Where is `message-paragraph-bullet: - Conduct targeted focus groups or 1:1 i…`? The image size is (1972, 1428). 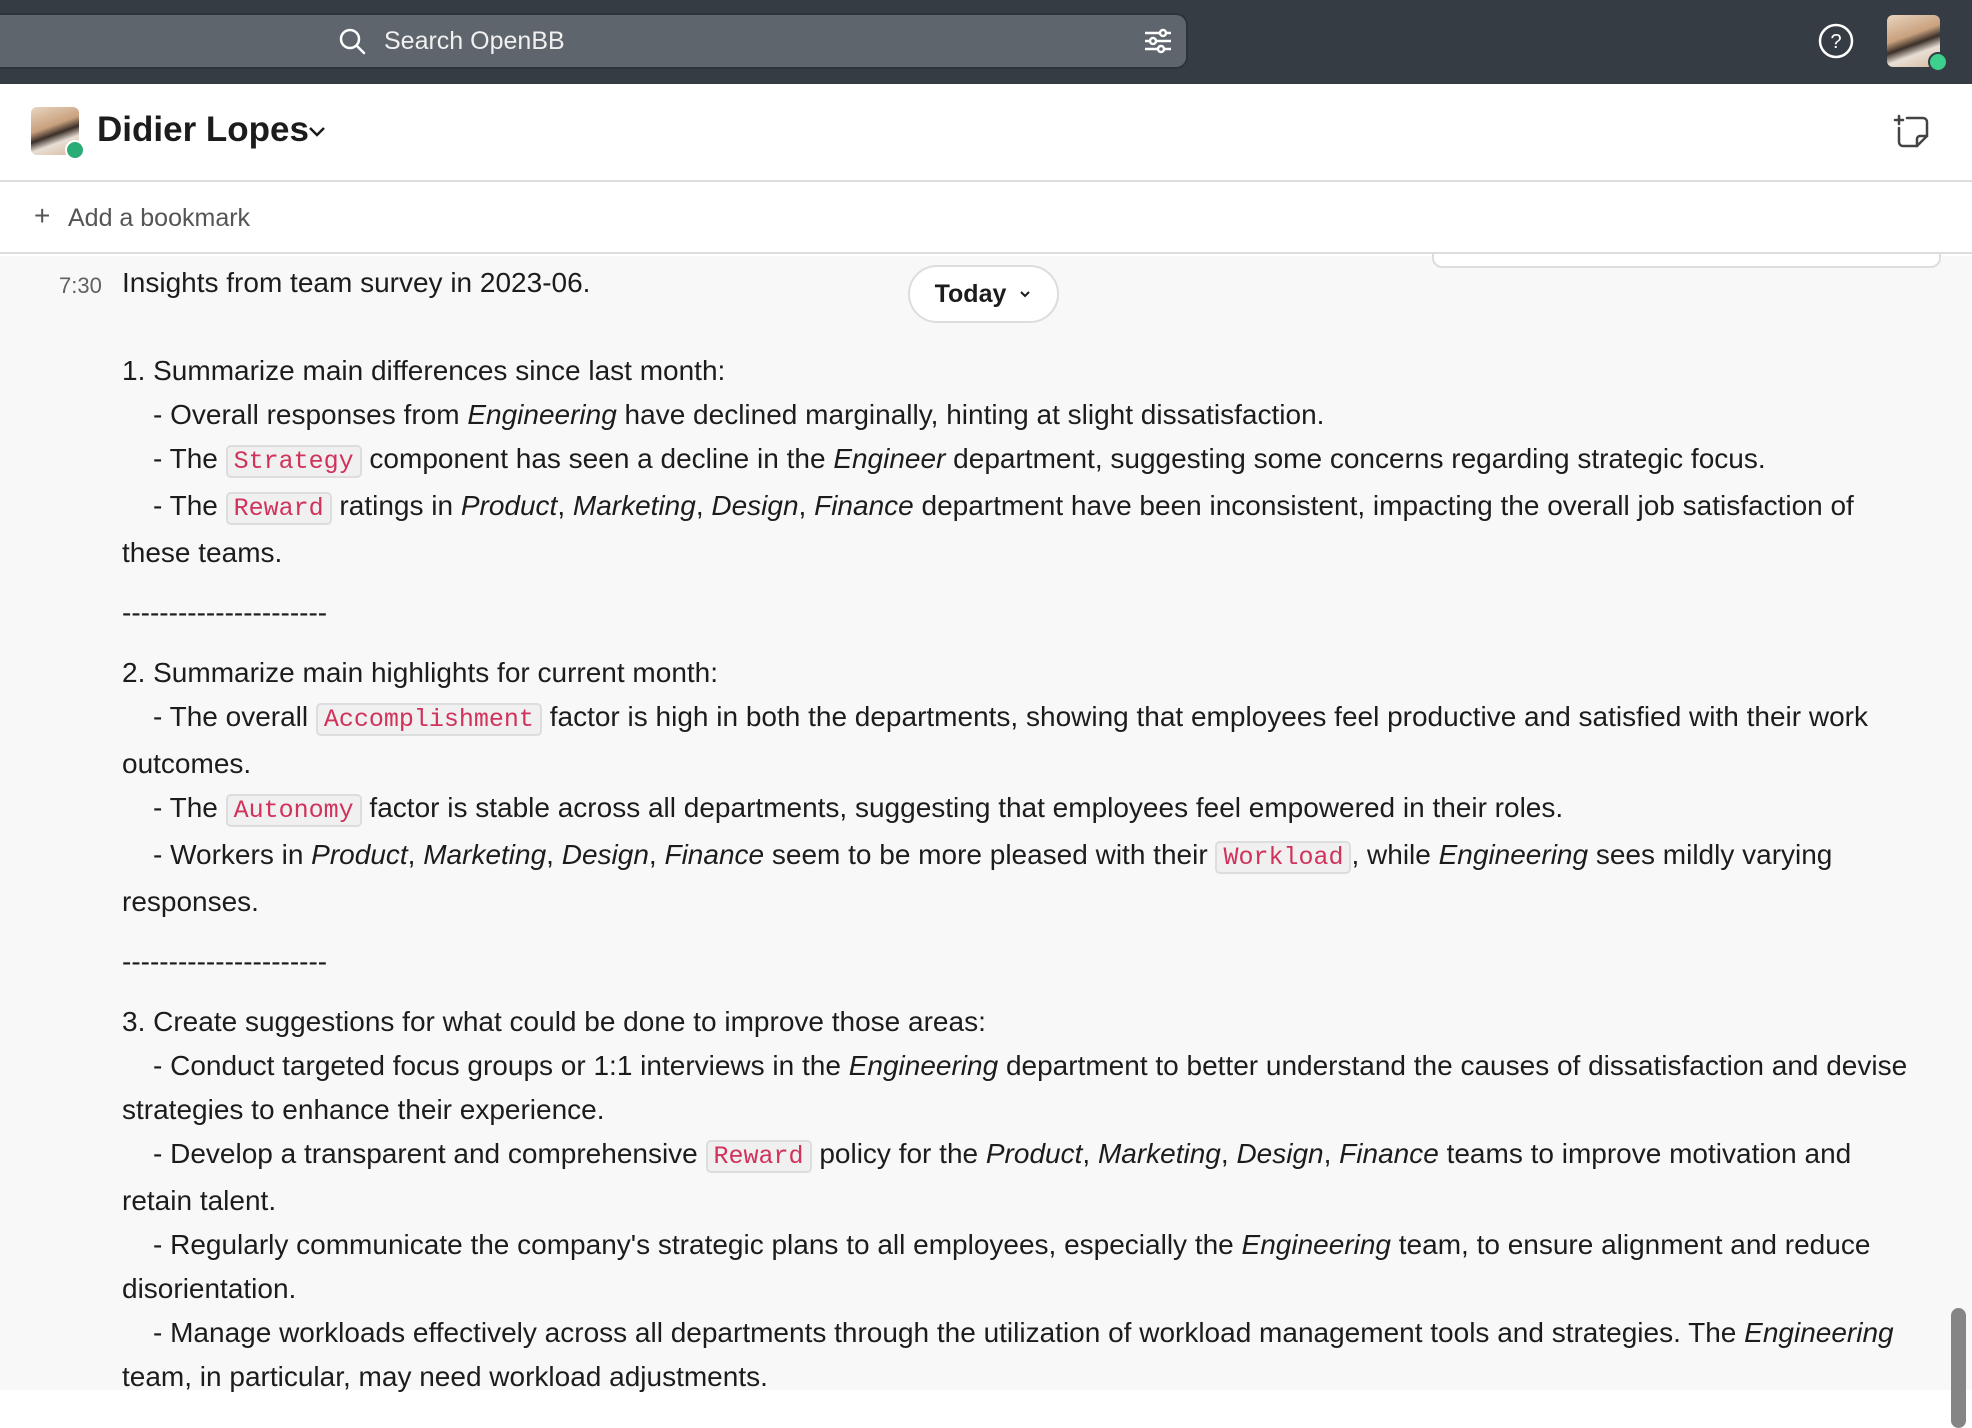
message-paragraph-bullet: - Conduct targeted focus groups or 1:1 i… is located at coordinates (1022, 1088).